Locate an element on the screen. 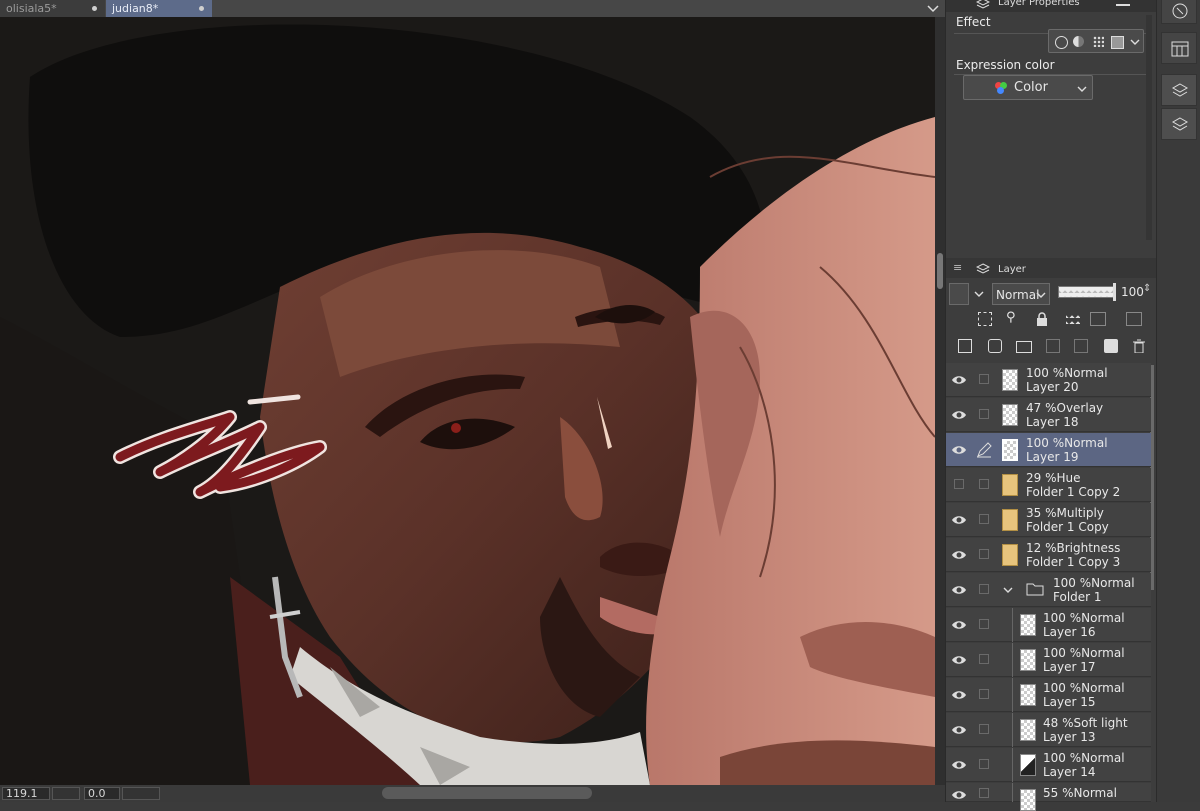 This screenshot has height=811, width=1200. ruler-display-icon is located at coordinates (1134, 319).